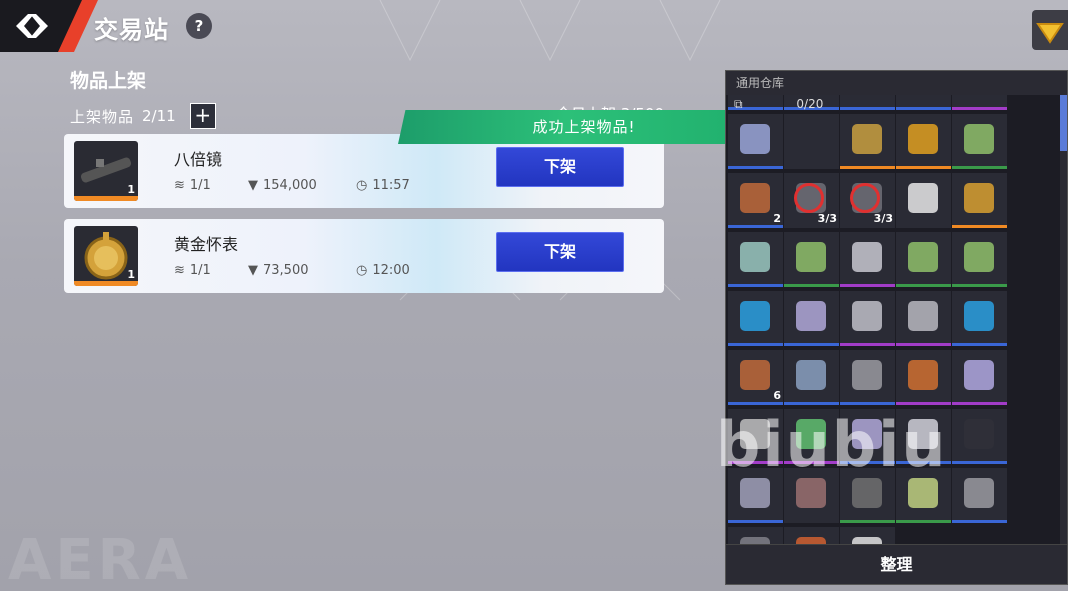  What do you see at coordinates (896, 564) in the screenshot?
I see `sort-button: 整理` at bounding box center [896, 564].